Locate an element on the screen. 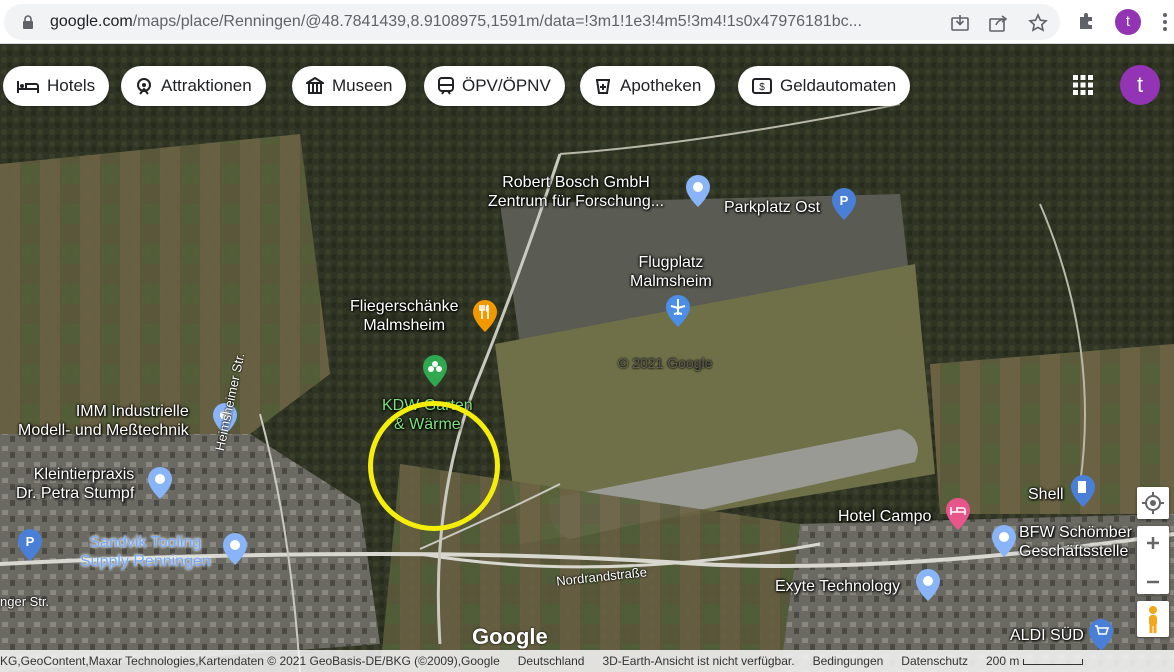  place-hotel-campo: Hotel Campo is located at coordinates (884, 516).